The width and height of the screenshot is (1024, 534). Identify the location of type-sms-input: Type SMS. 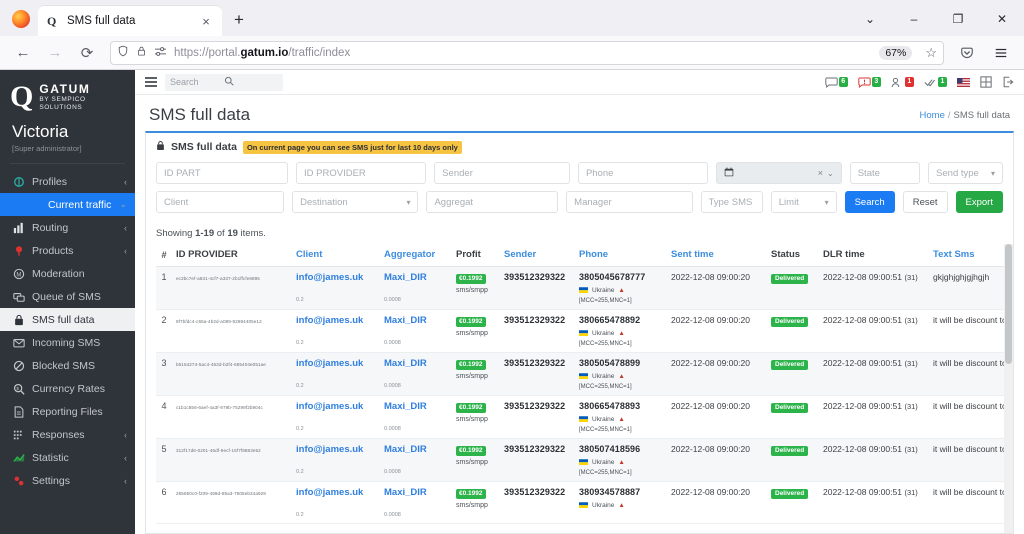
(731, 202).